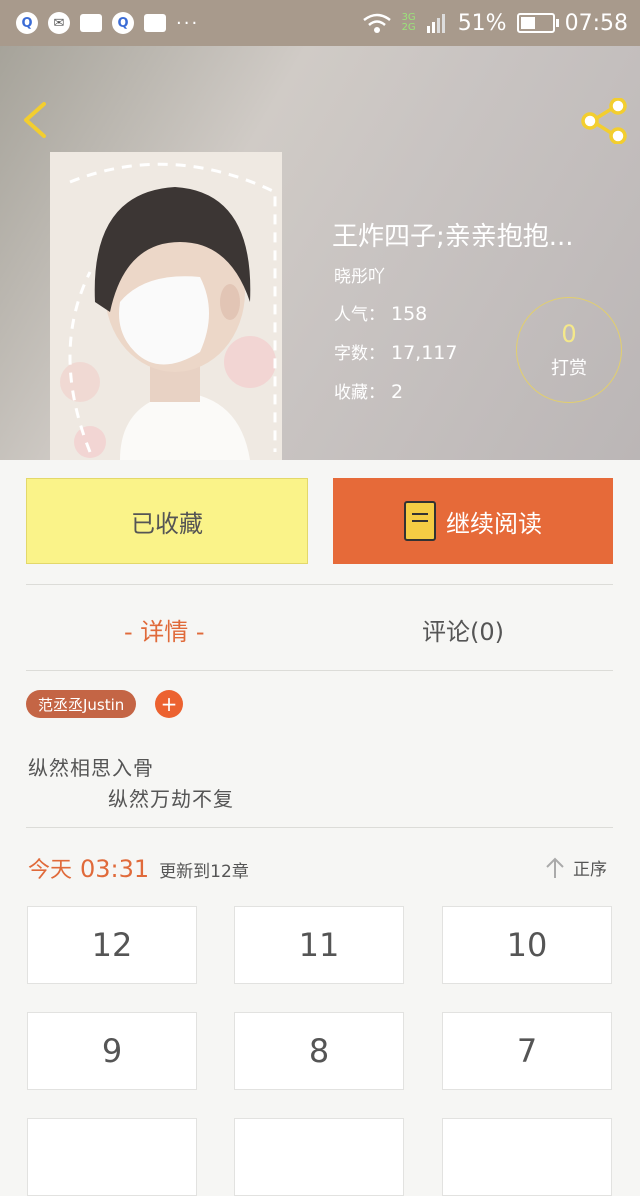 This screenshot has height=1196, width=640. I want to click on add-tag-button: +, so click(169, 704).